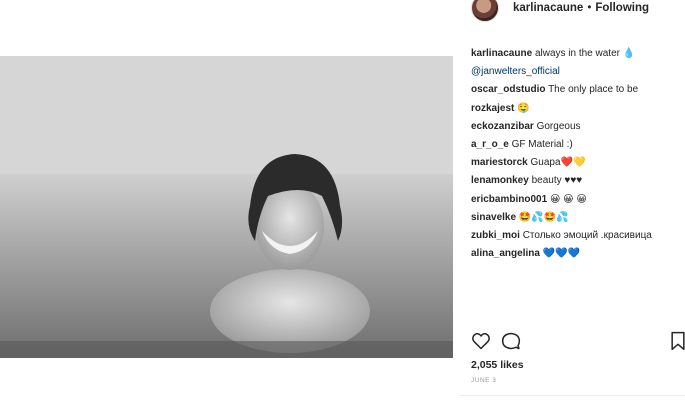 This screenshot has width=685, height=410. What do you see at coordinates (558, 126) in the screenshot?
I see `comment-text: Gorgeous` at bounding box center [558, 126].